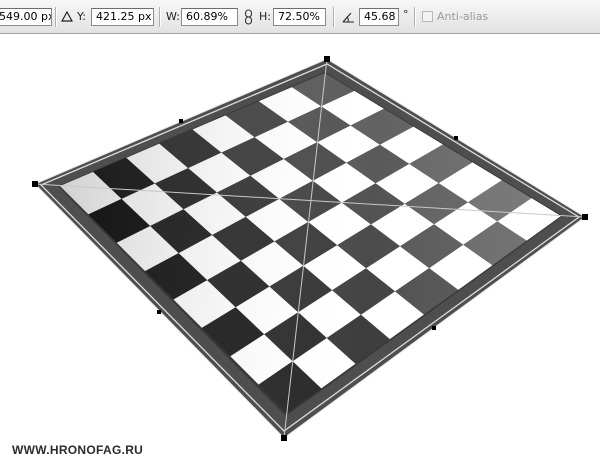 The image size is (600, 474). Describe the element at coordinates (81, 16) in the screenshot. I see `y-label: Y:` at that location.